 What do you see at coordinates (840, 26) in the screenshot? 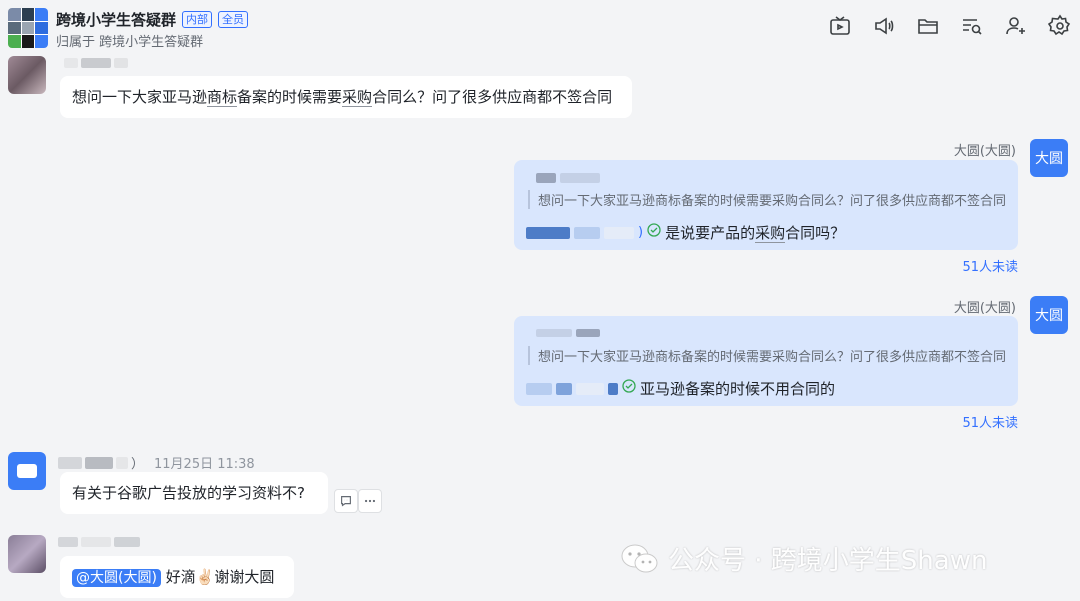
I see `tv-icon` at bounding box center [840, 26].